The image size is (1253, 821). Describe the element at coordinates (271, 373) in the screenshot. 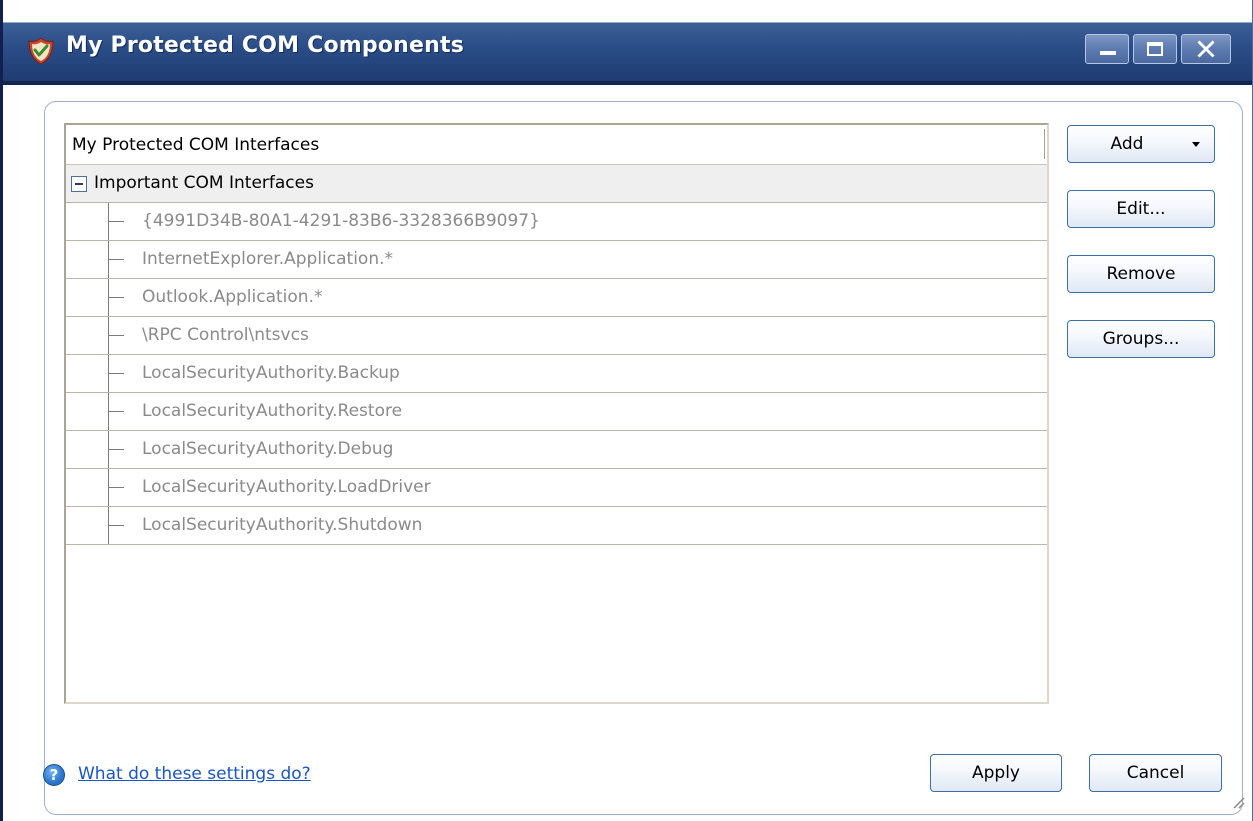

I see `tree-item-label: LocalSecurityAuthority.Backup` at that location.